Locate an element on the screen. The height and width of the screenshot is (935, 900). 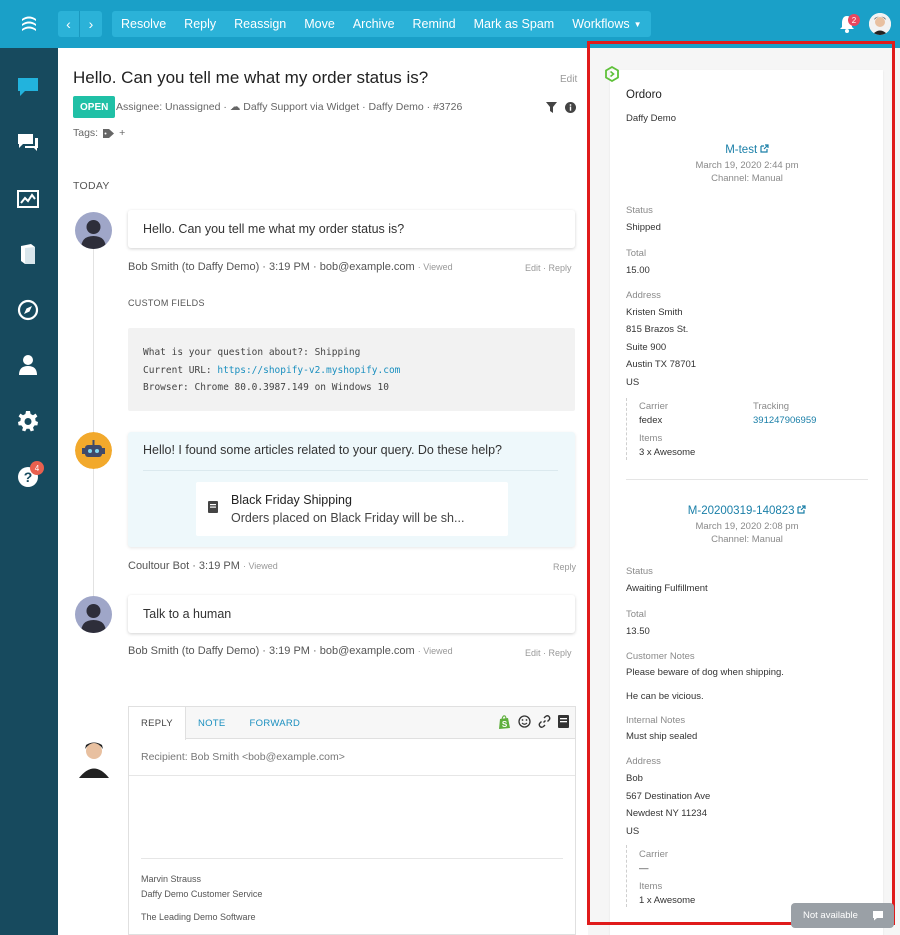
user-photo-icon is located at coordinates (880, 24).